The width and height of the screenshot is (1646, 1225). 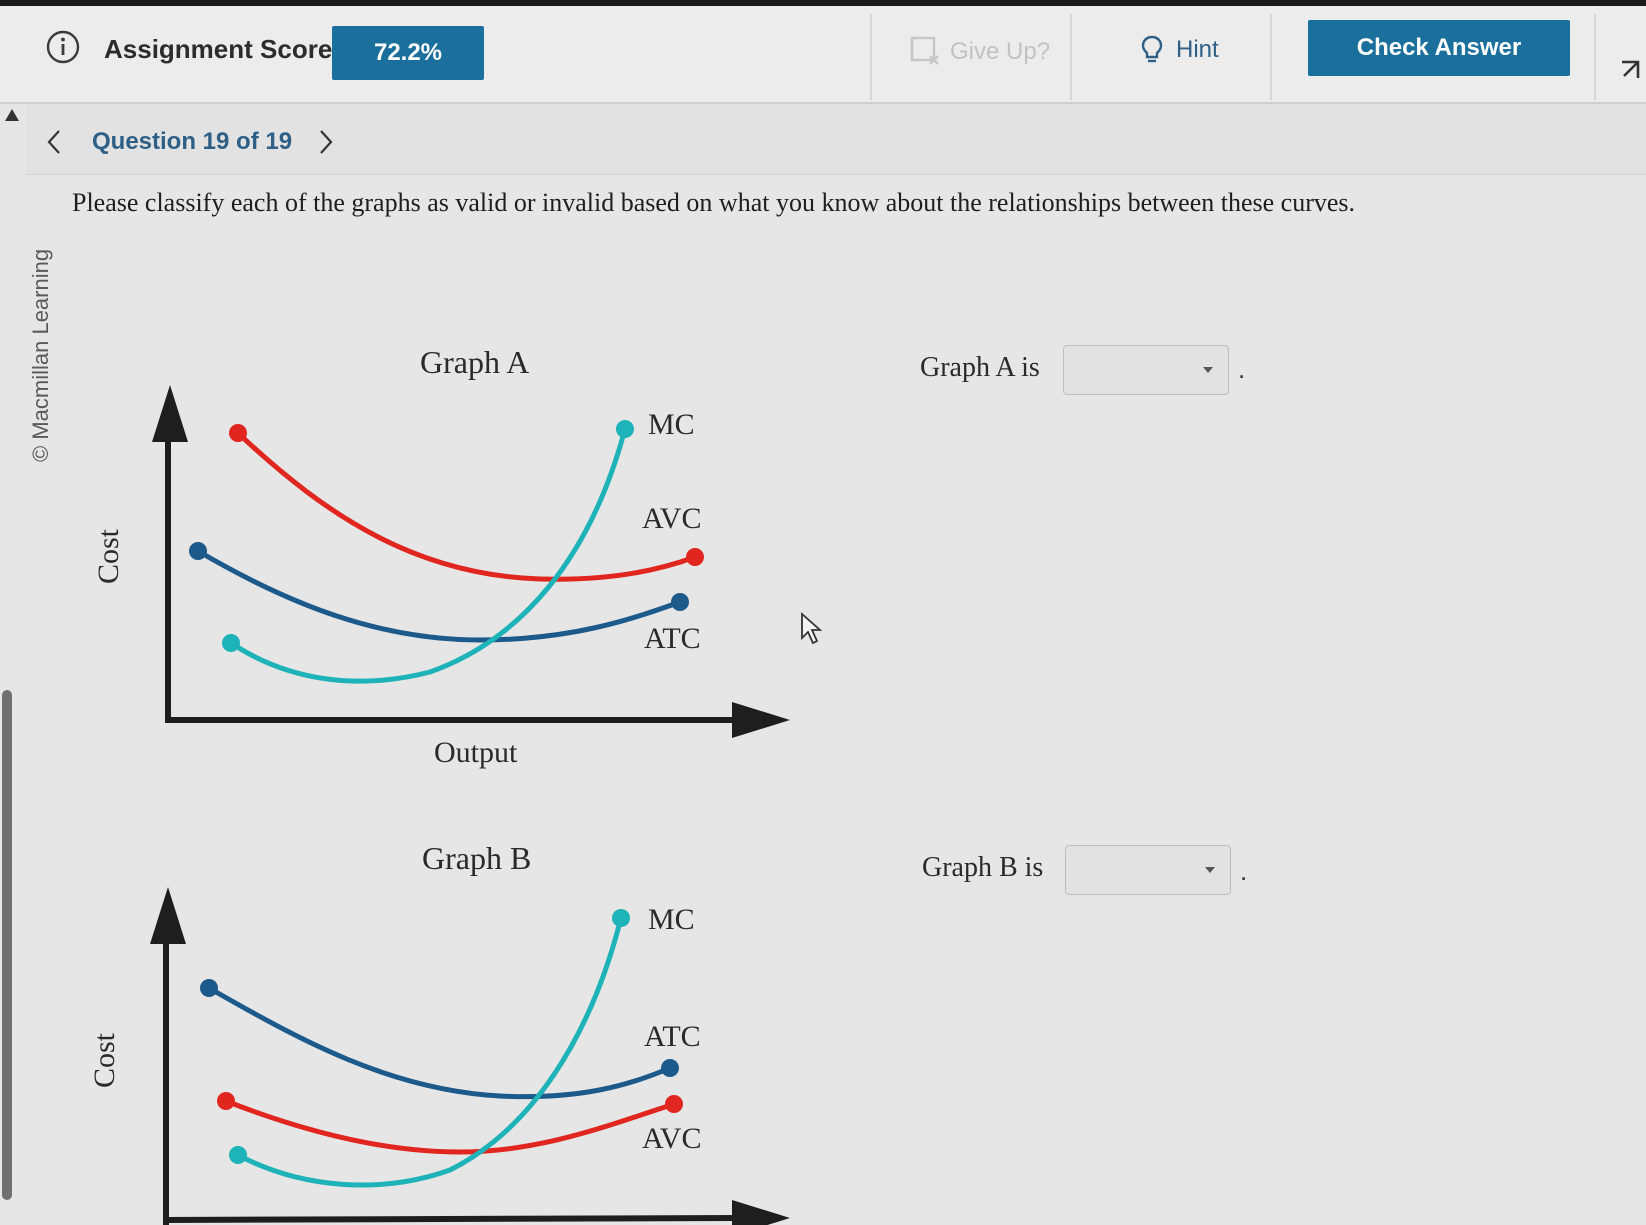 I want to click on graph-b-mc-curve, so click(x=430, y=1052).